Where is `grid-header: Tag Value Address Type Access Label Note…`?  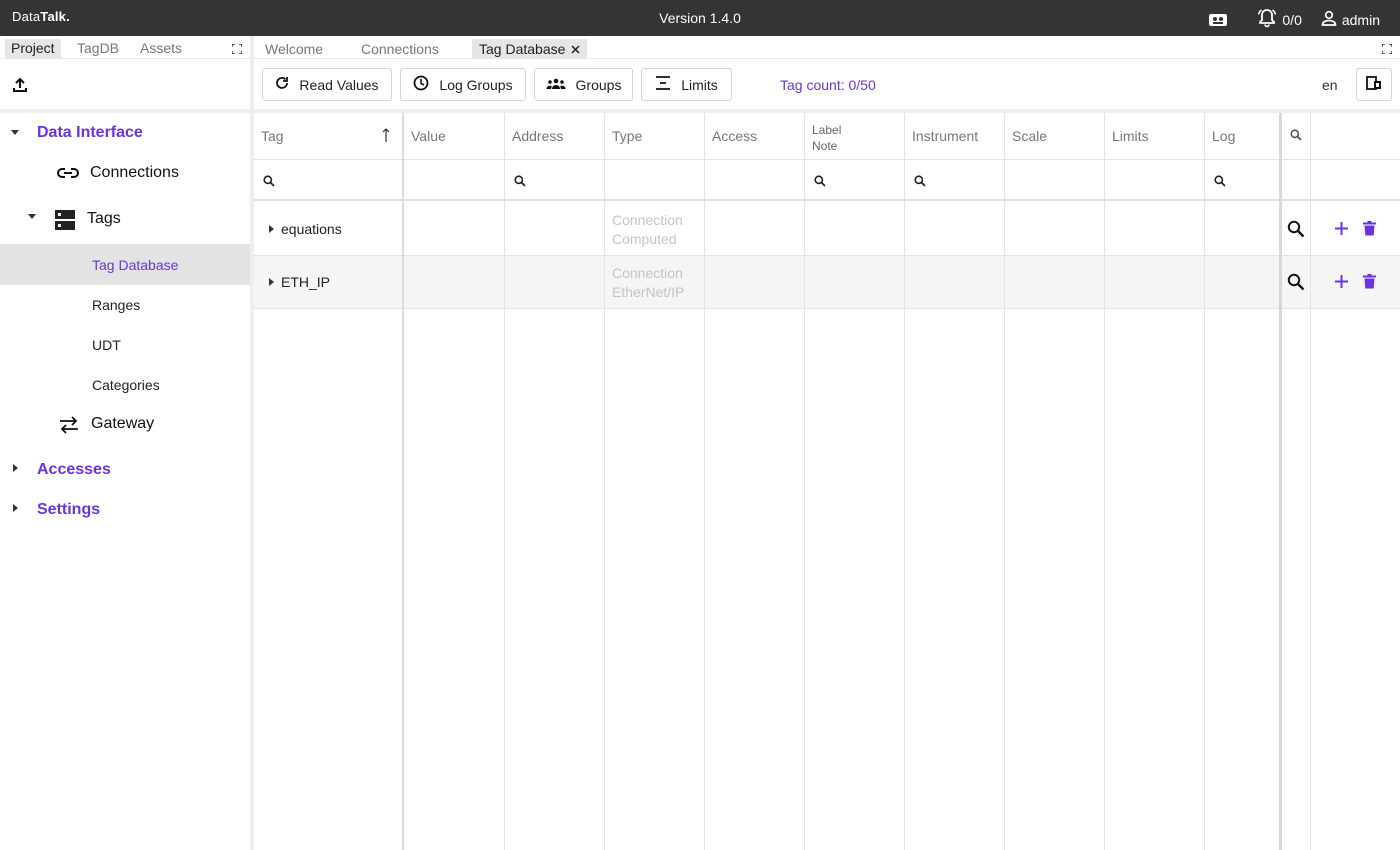
grid-header: Tag Value Address Type Access Label Note… is located at coordinates (827, 136).